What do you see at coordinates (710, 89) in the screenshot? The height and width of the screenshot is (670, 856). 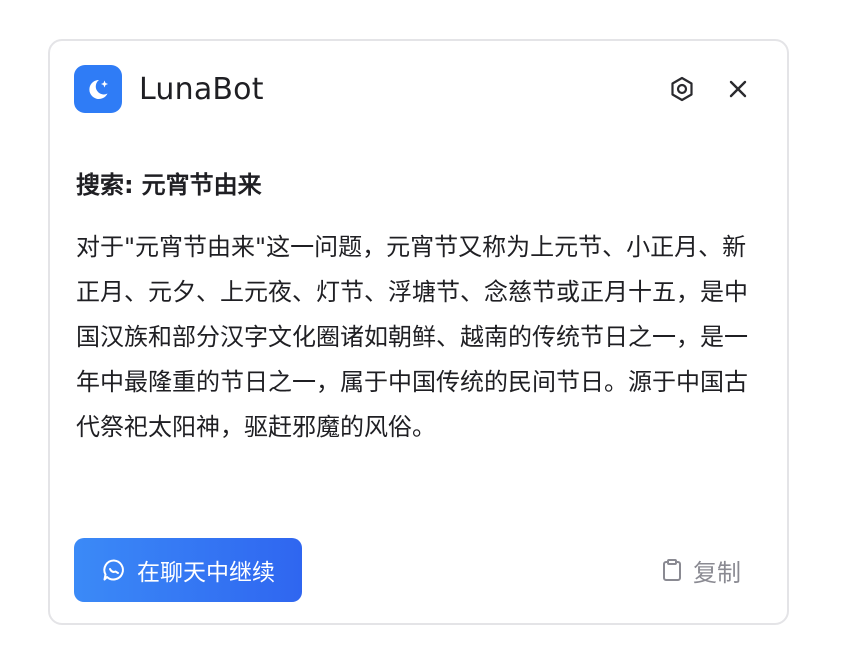 I see `header-actions` at bounding box center [710, 89].